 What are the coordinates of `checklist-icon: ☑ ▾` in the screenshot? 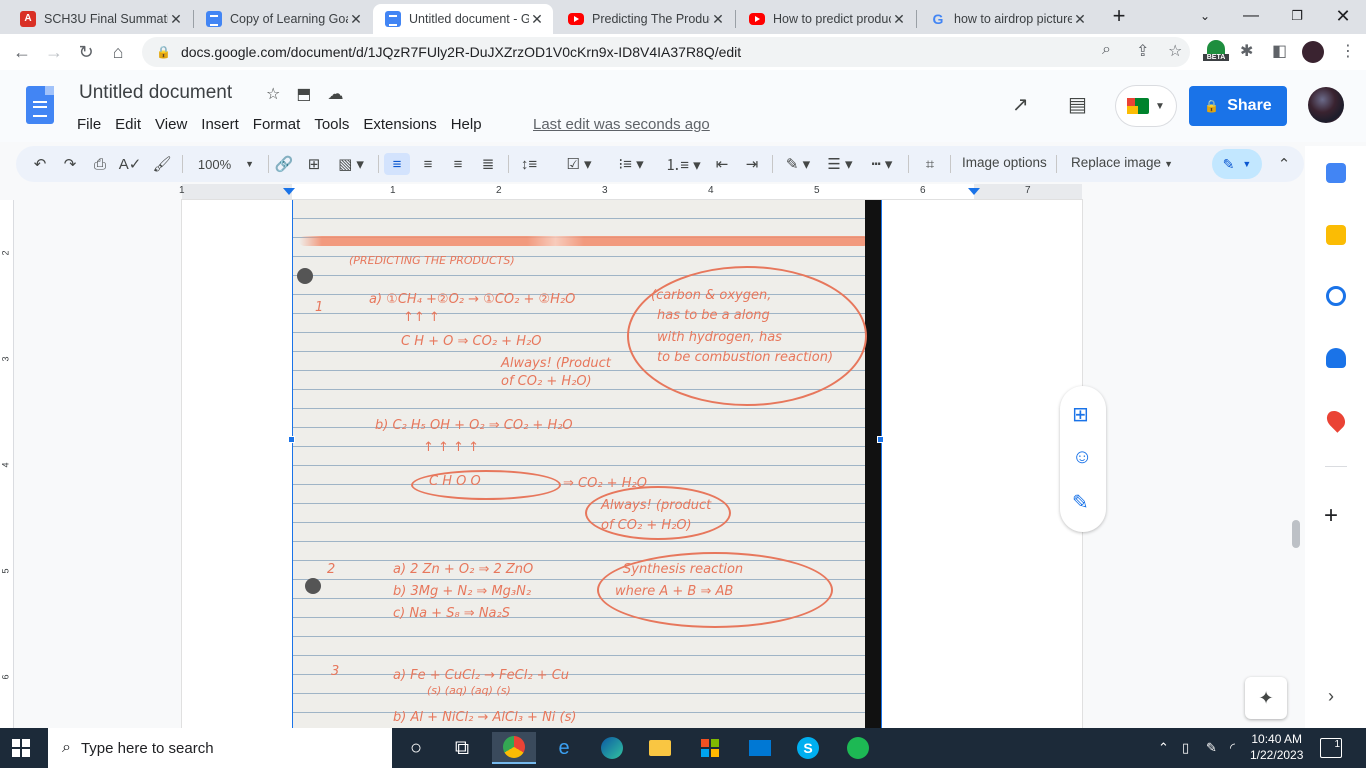 It's located at (579, 164).